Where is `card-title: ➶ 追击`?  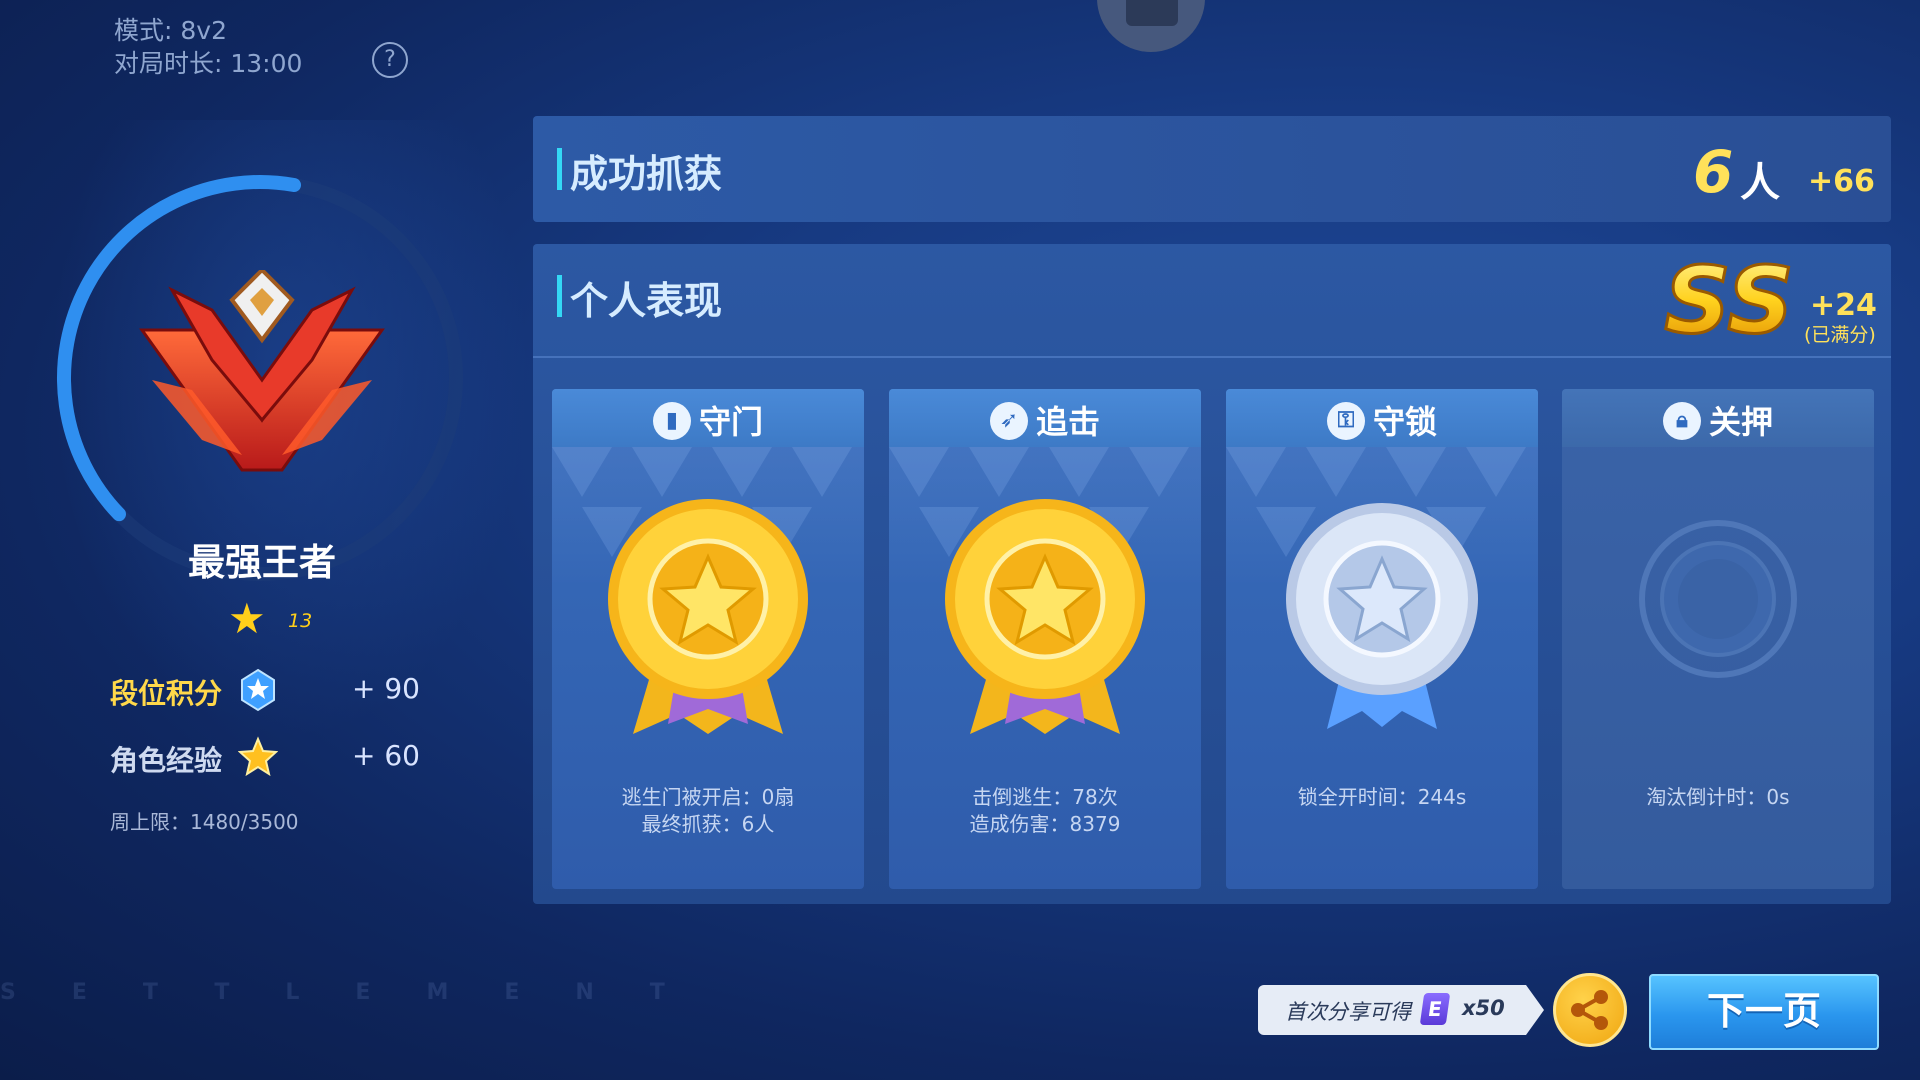 card-title: ➶ 追击 is located at coordinates (1045, 420).